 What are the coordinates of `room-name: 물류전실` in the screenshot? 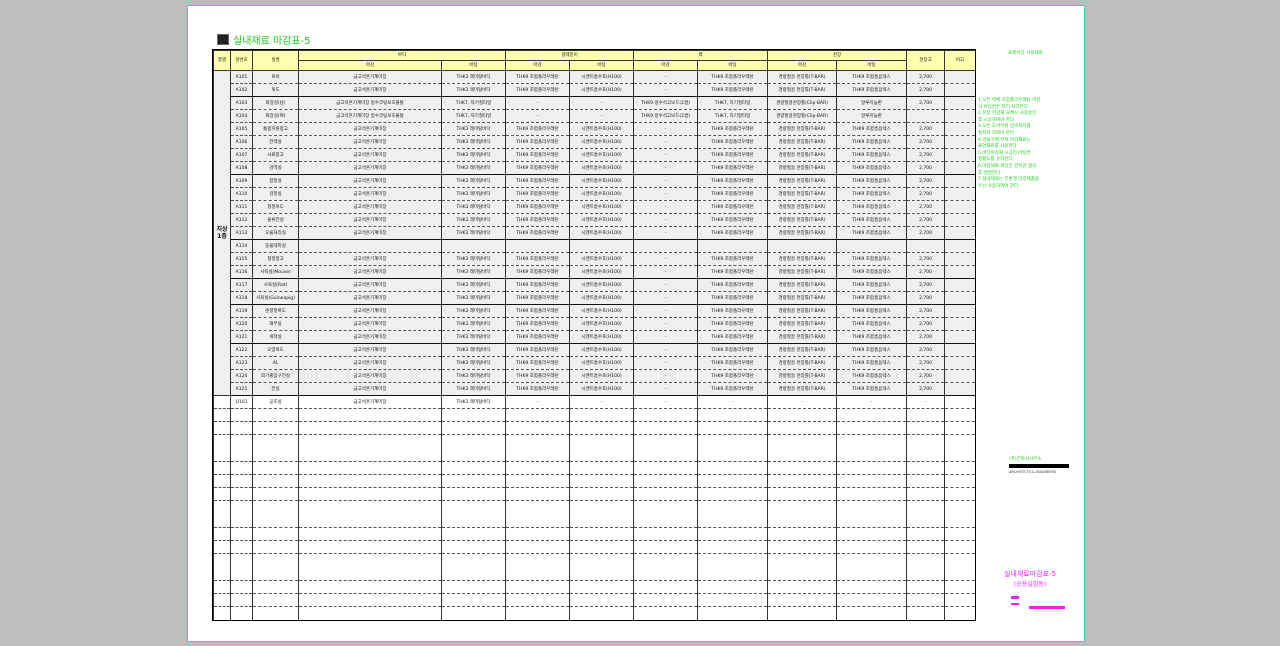 It's located at (275, 220).